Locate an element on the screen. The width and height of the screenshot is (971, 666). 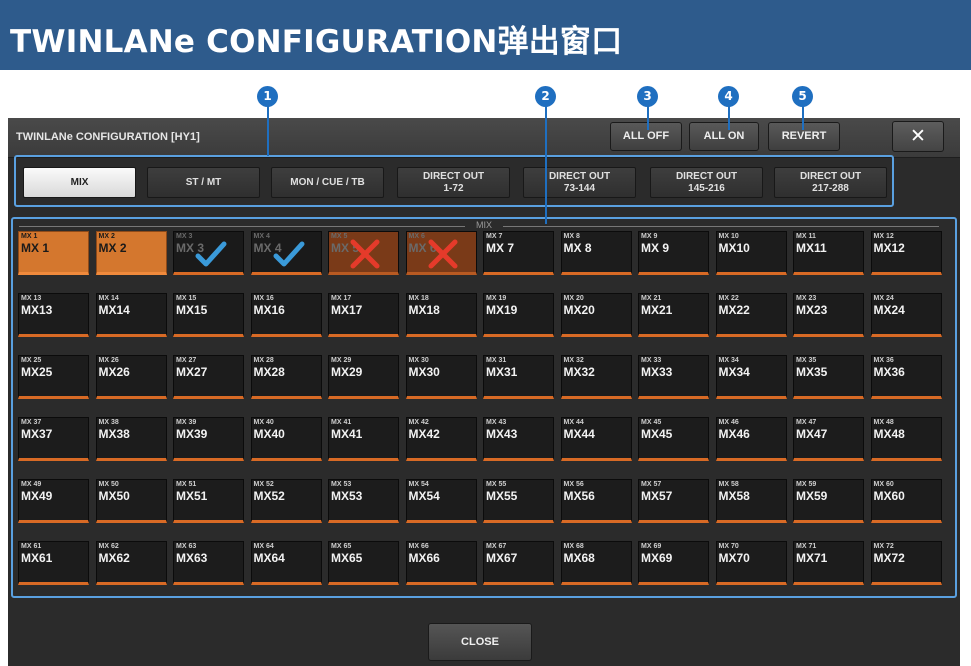
close-icon: ✕ is located at coordinates (918, 136).